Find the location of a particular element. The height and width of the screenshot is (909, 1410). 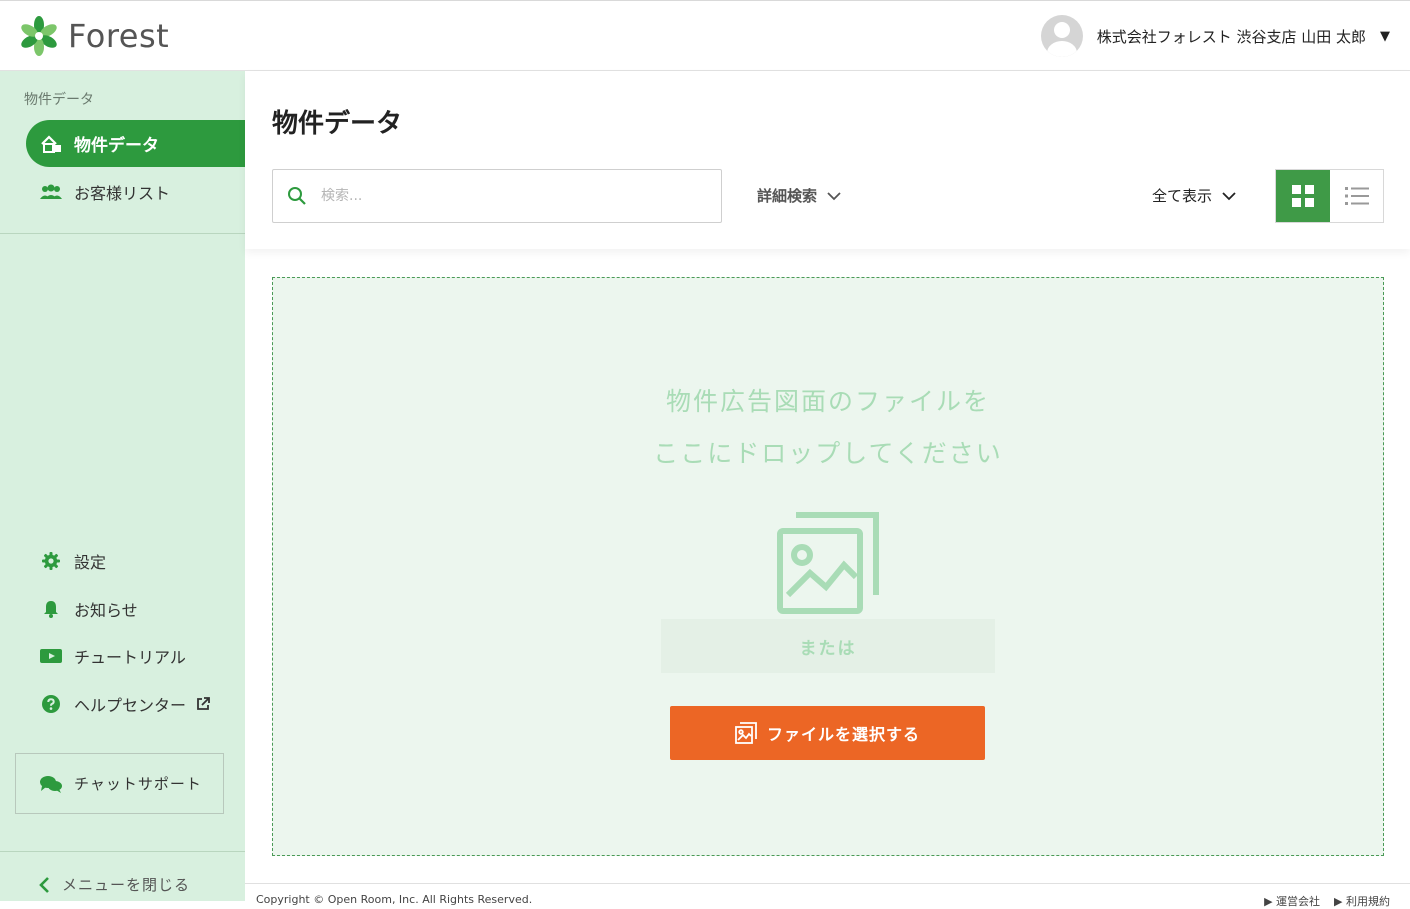

or-separator: または is located at coordinates (828, 646).